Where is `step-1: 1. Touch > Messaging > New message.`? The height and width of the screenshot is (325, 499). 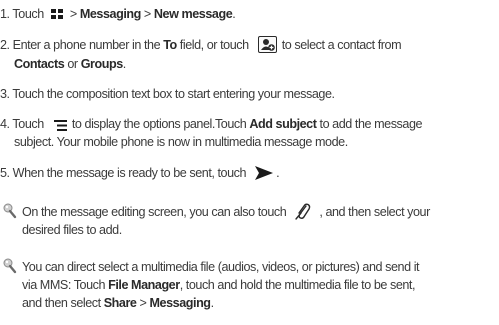
step-1: 1. Touch > Messaging > New message. is located at coordinates (118, 14).